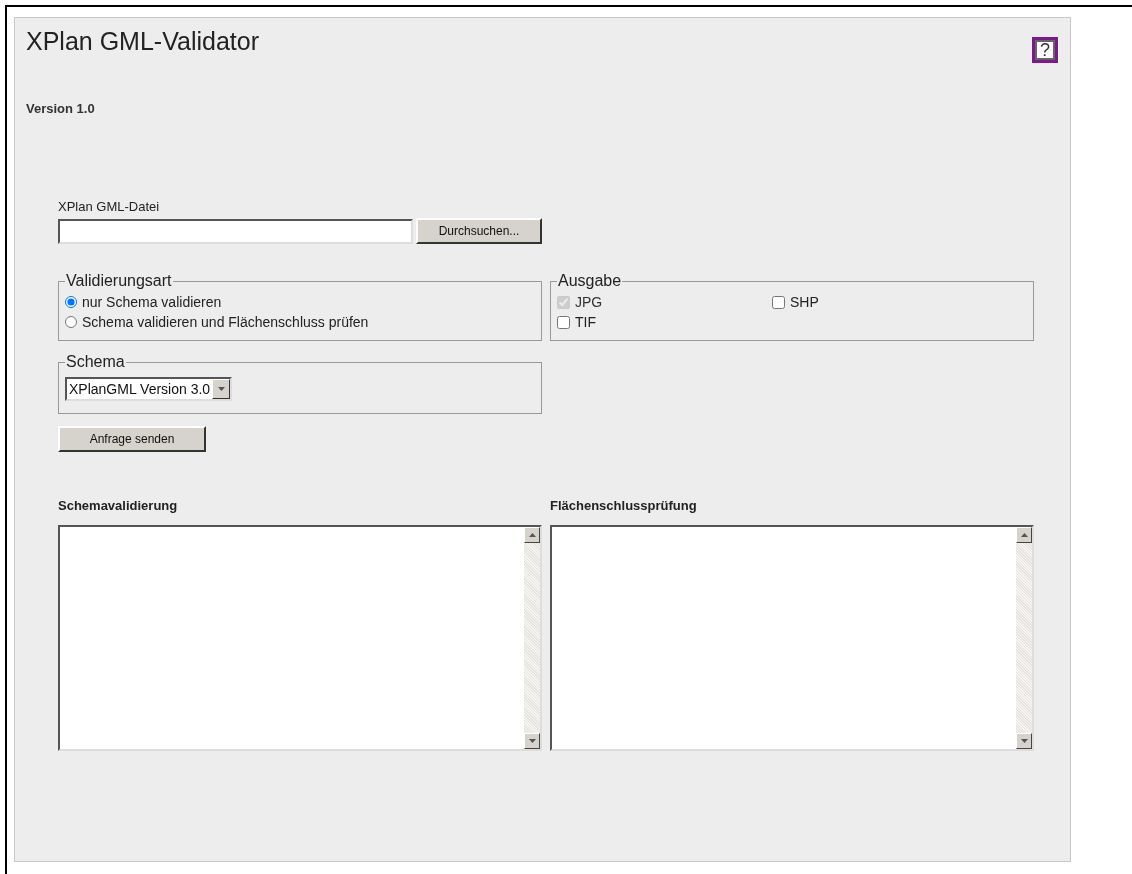 The width and height of the screenshot is (1132, 874). I want to click on schema-select: XPlanGML Version 3.0, so click(149, 389).